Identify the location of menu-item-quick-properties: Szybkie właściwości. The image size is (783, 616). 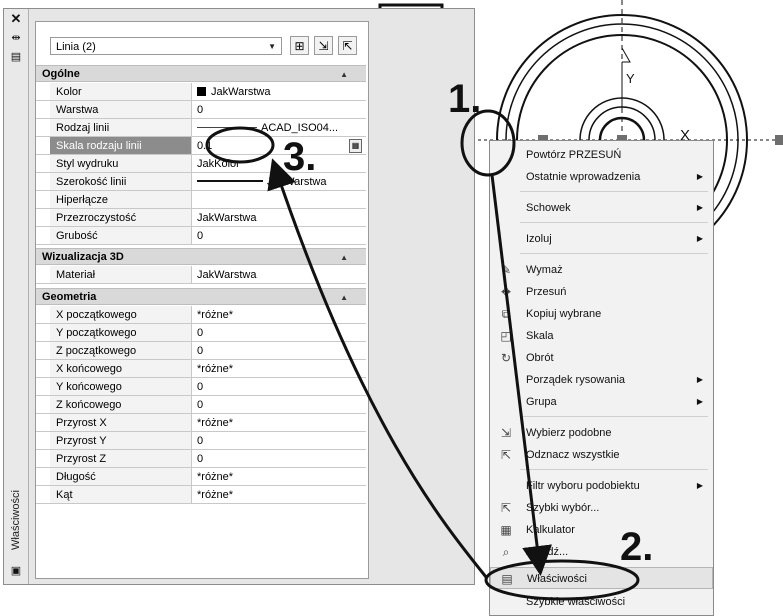
(601, 602).